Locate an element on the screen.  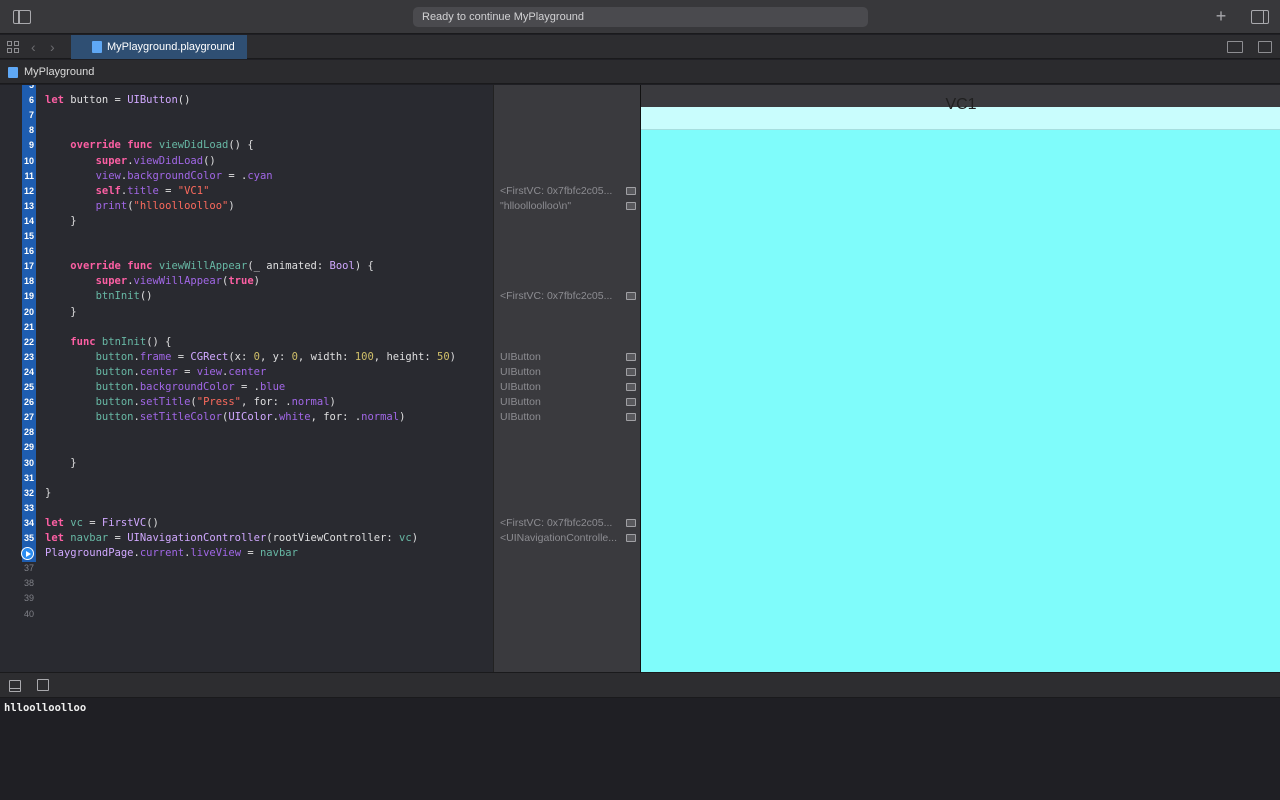
jump-bar-item: MyPlayground is located at coordinates (59, 72).